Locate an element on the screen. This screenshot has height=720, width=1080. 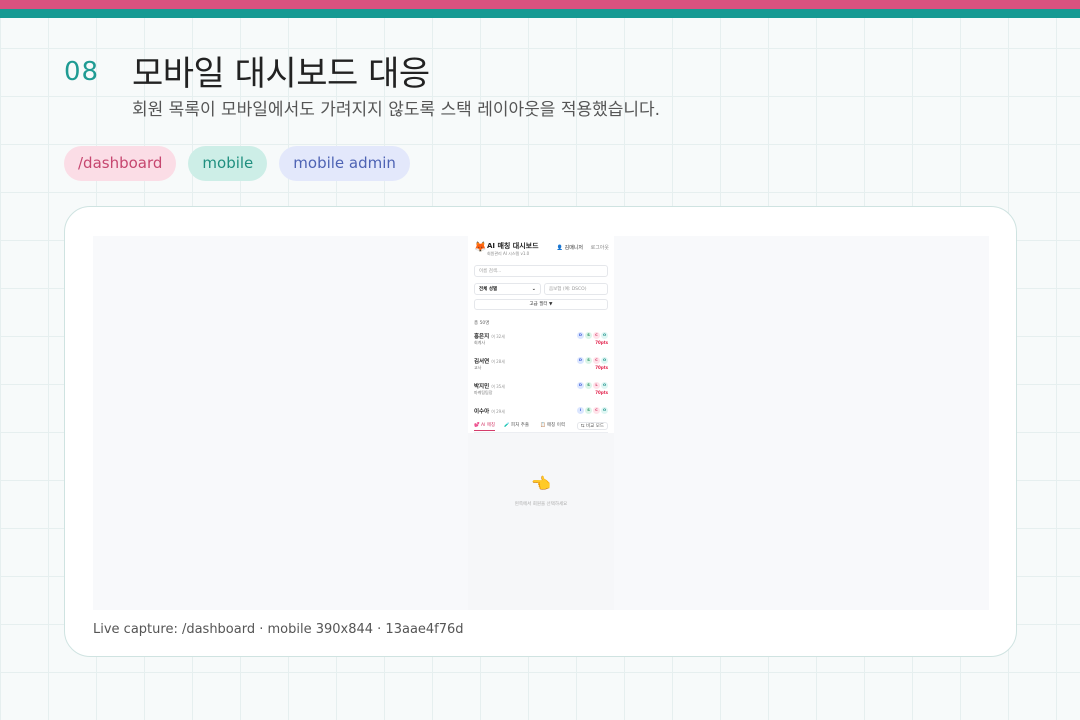
member-job: 회계사 is located at coordinates (480, 342).